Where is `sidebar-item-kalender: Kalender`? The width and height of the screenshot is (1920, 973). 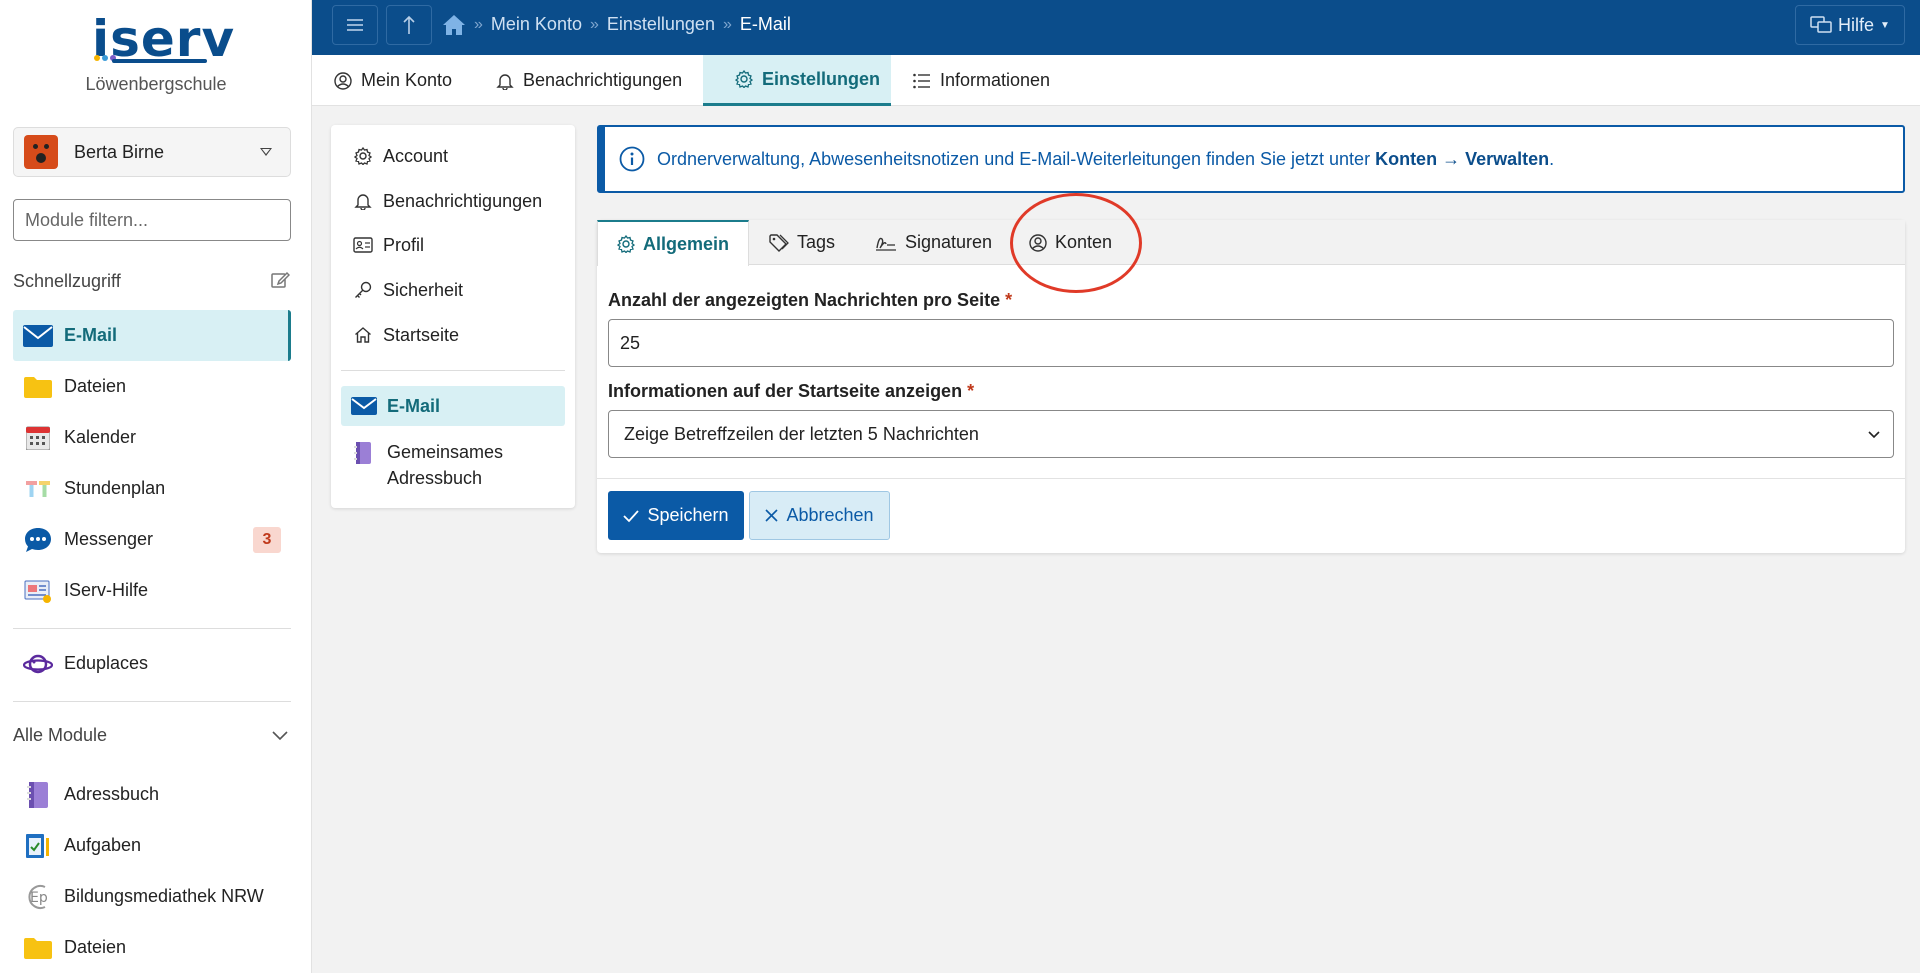
sidebar-item-kalender: Kalender is located at coordinates (152, 437).